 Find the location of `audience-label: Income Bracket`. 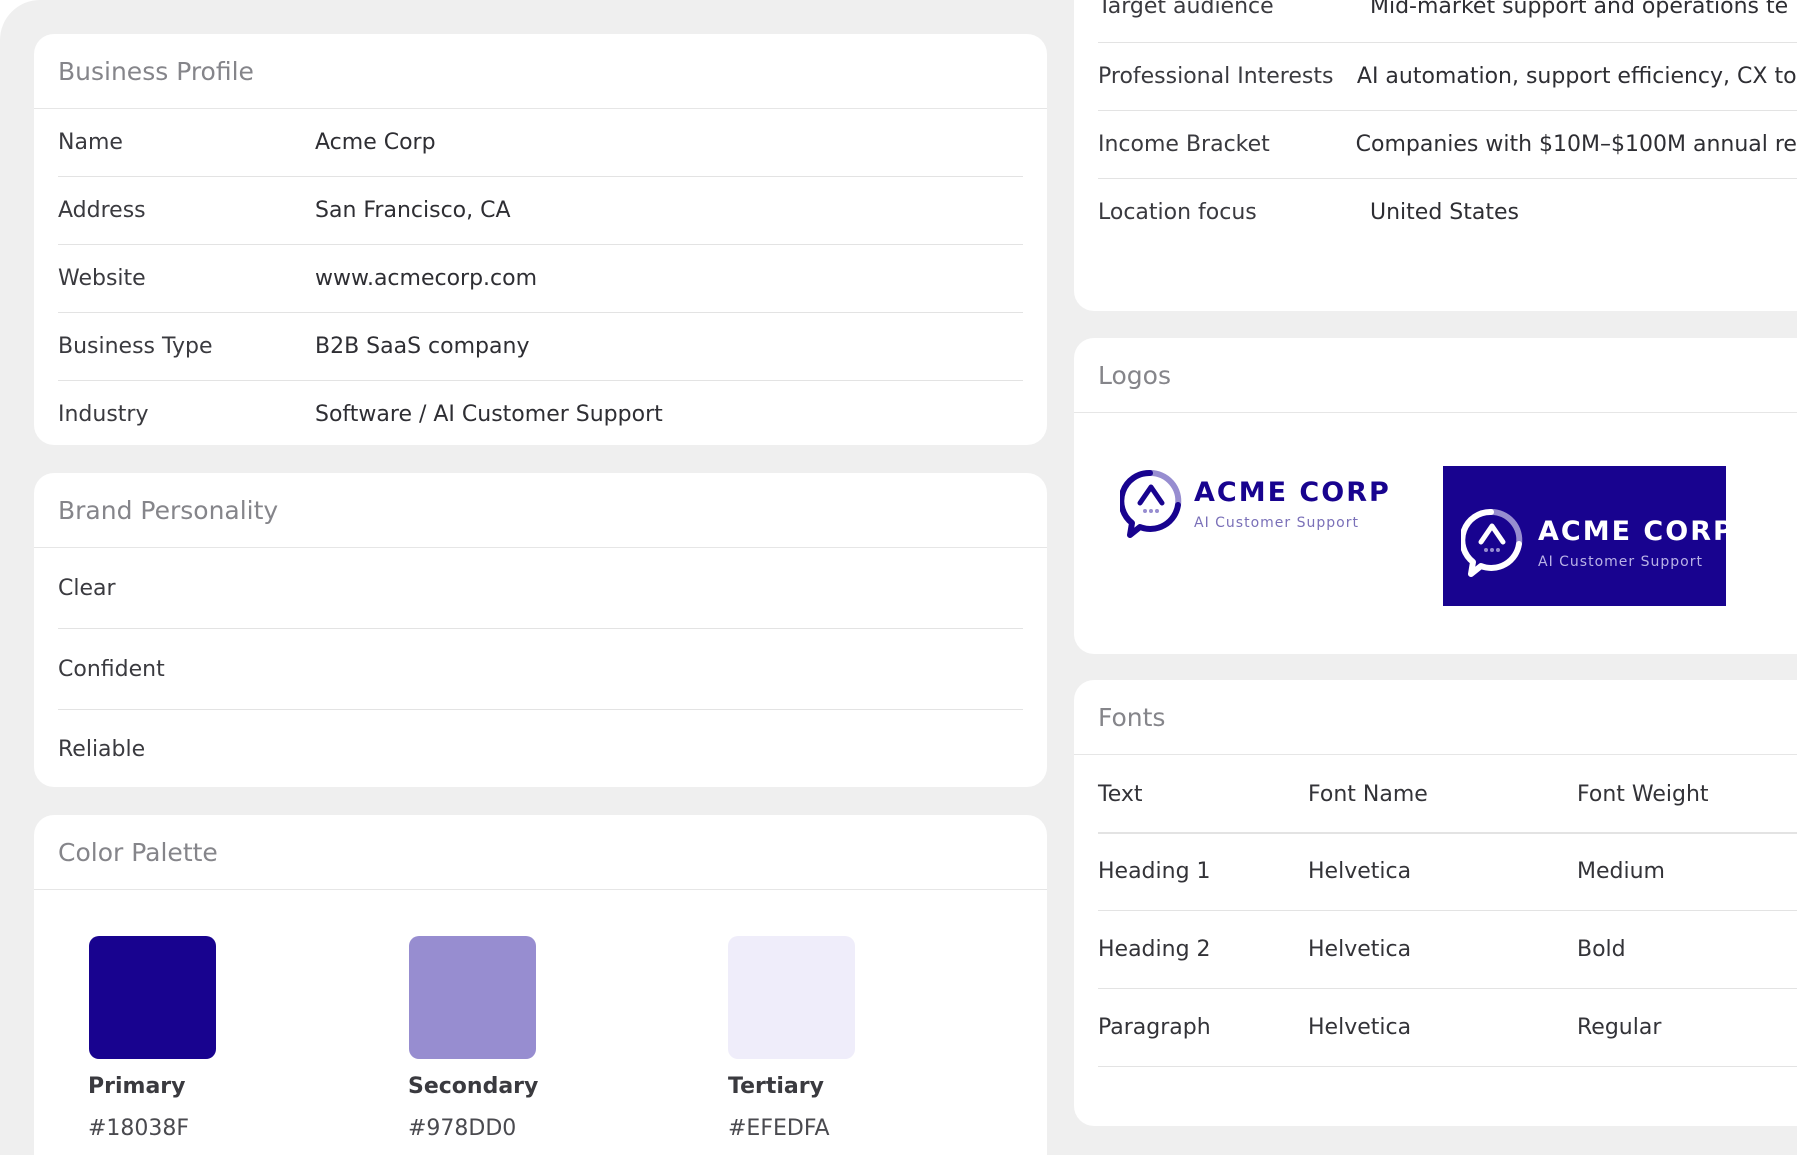

audience-label: Income Bracket is located at coordinates (1184, 144).